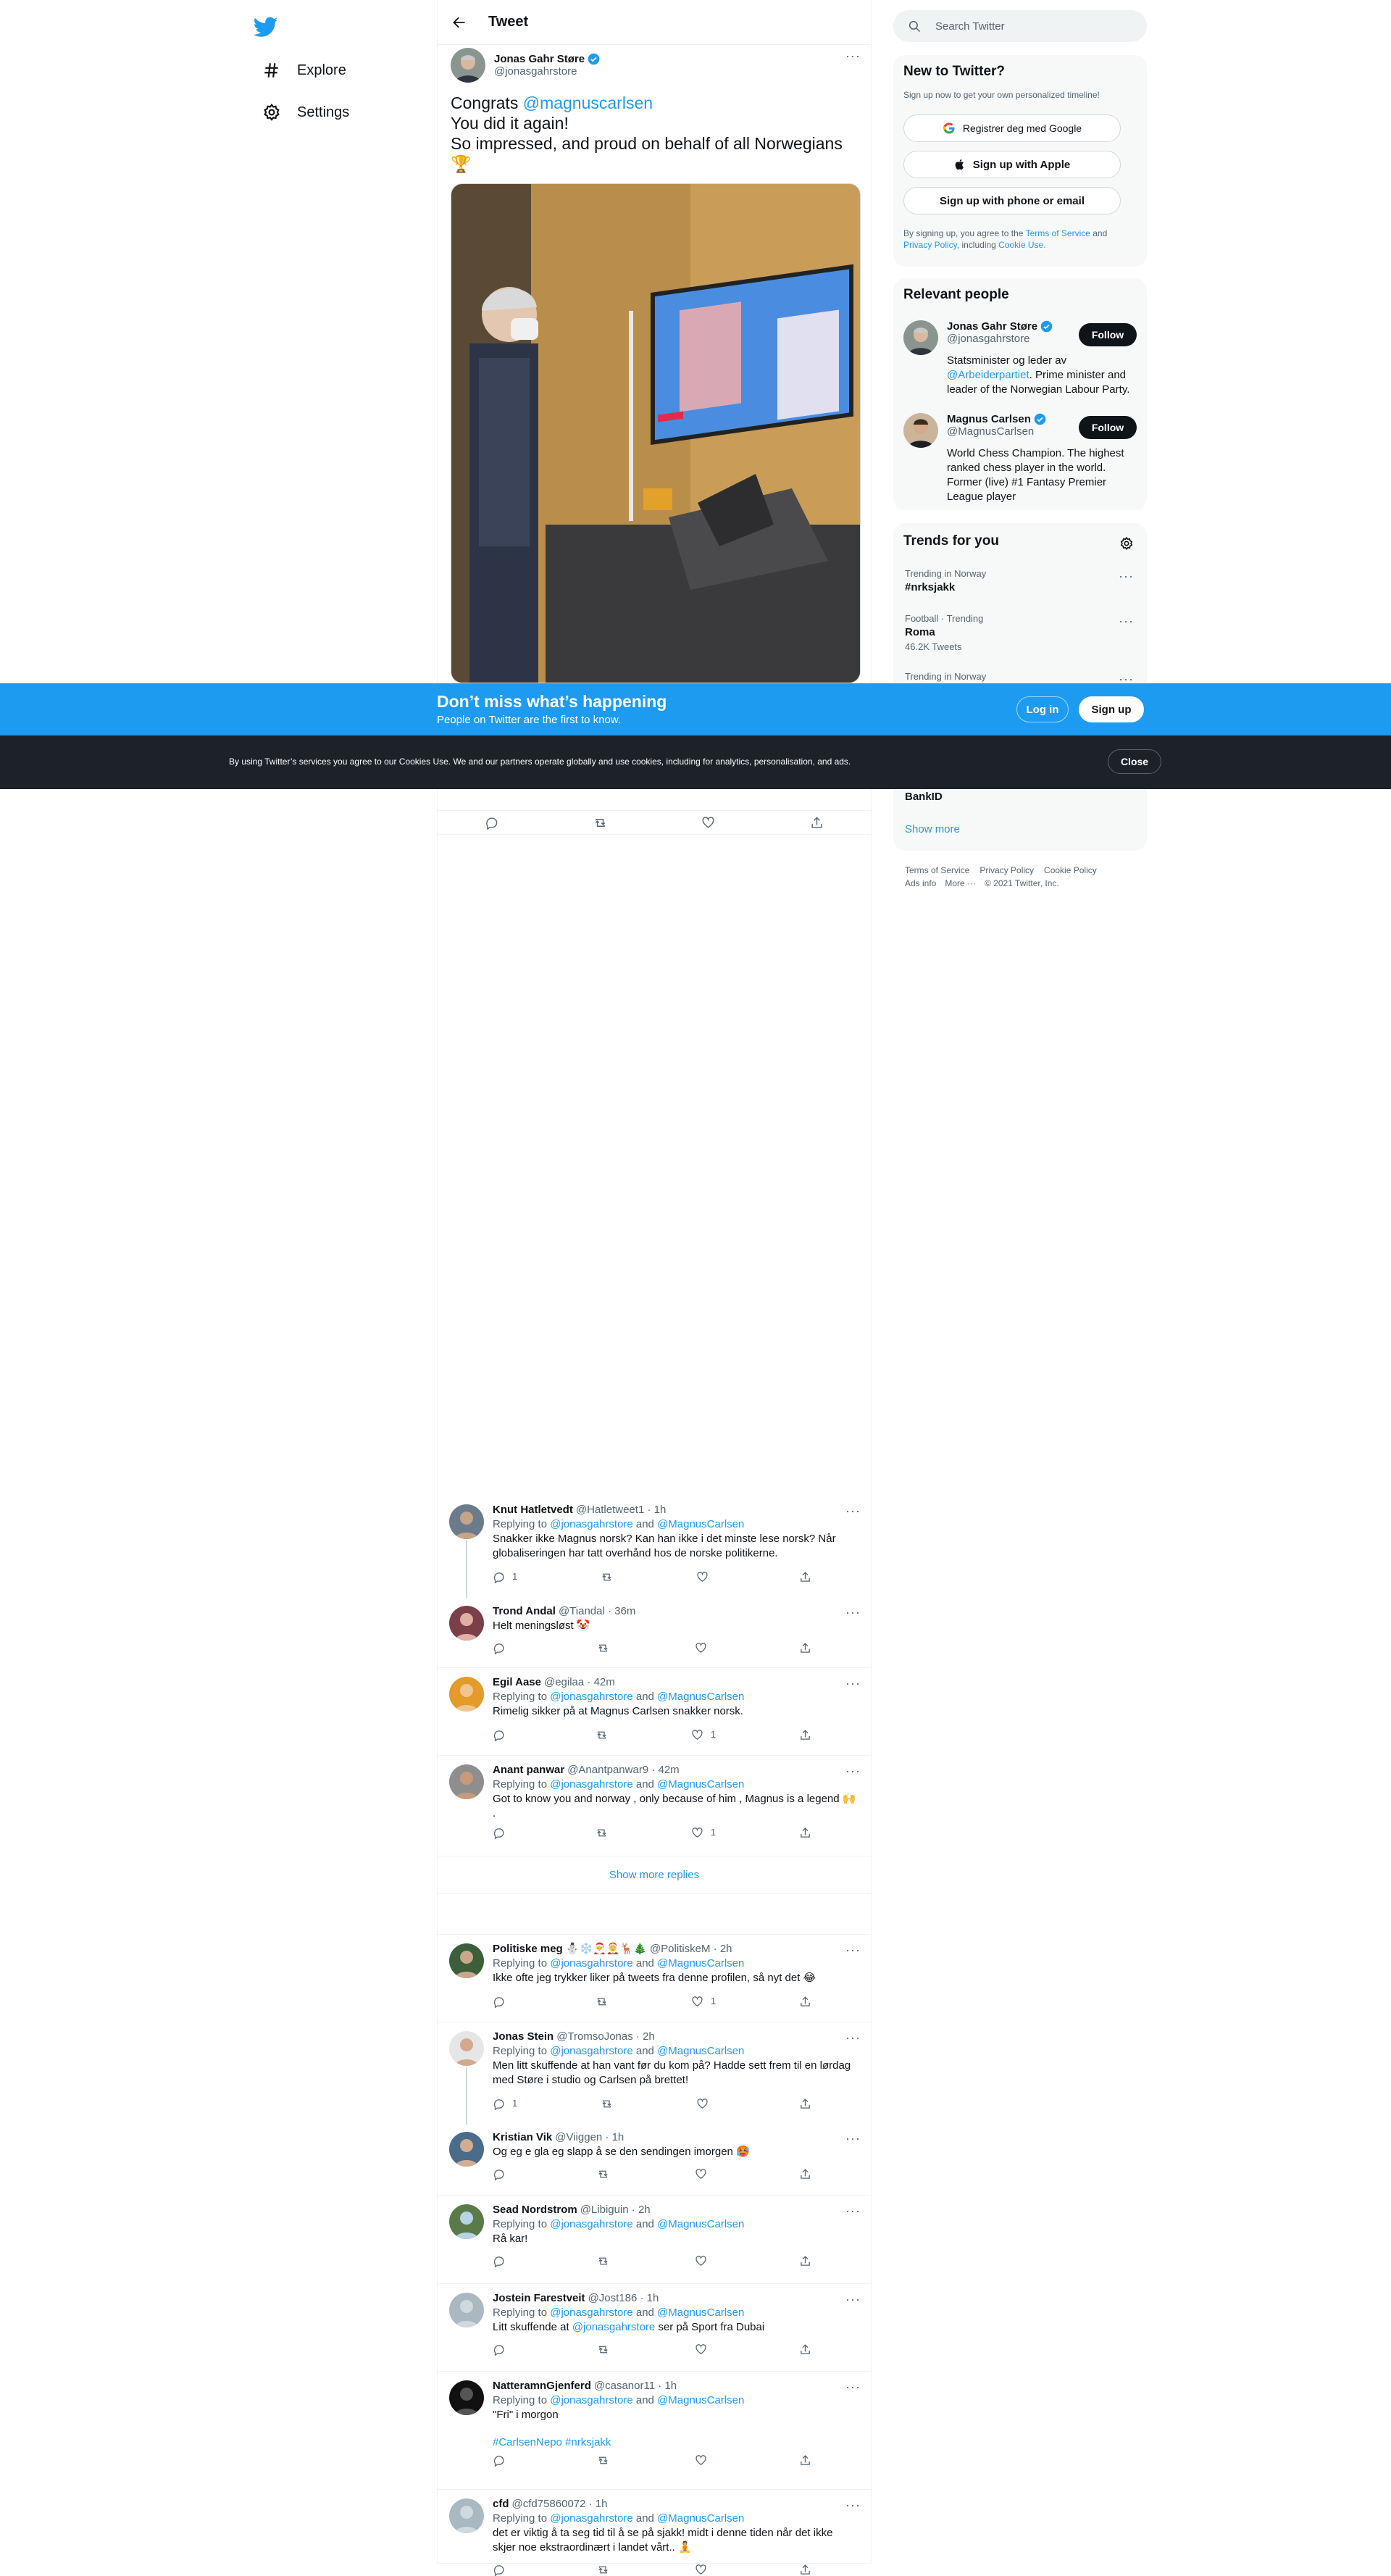  What do you see at coordinates (1012, 326) in the screenshot?
I see `person-name: Jonas Gahr Støre` at bounding box center [1012, 326].